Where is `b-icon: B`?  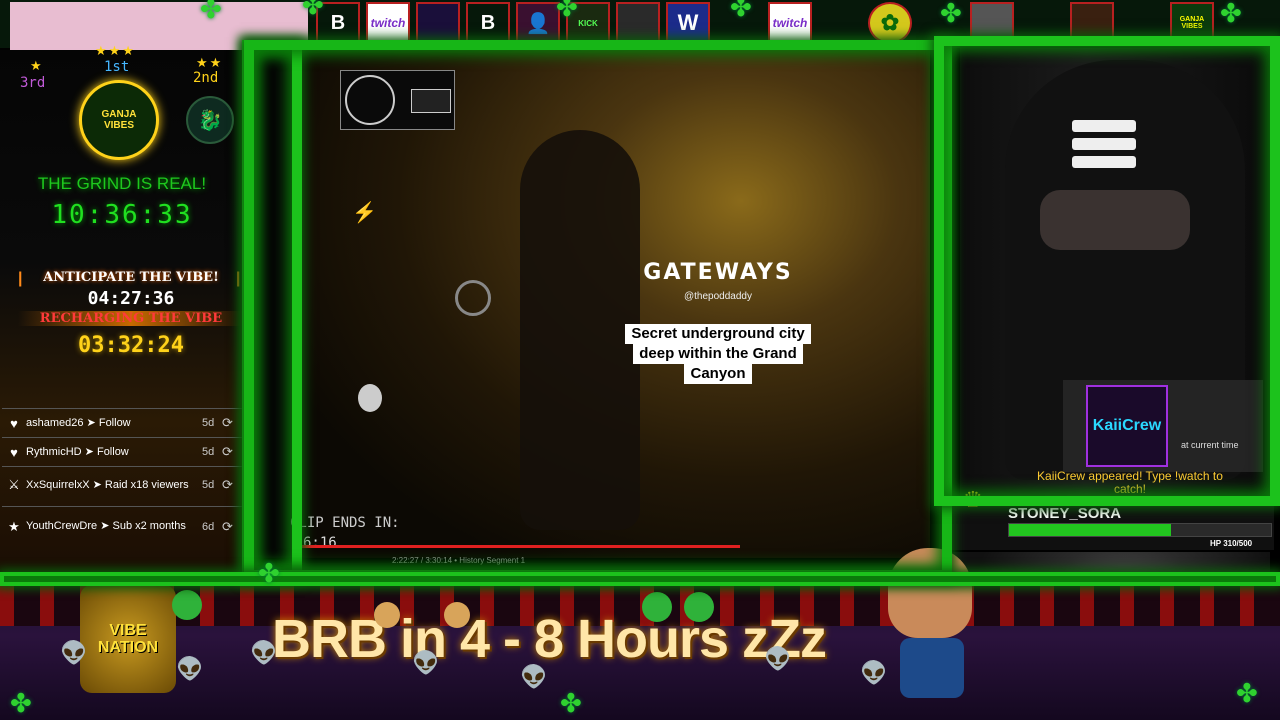
b-icon: B is located at coordinates (488, 23).